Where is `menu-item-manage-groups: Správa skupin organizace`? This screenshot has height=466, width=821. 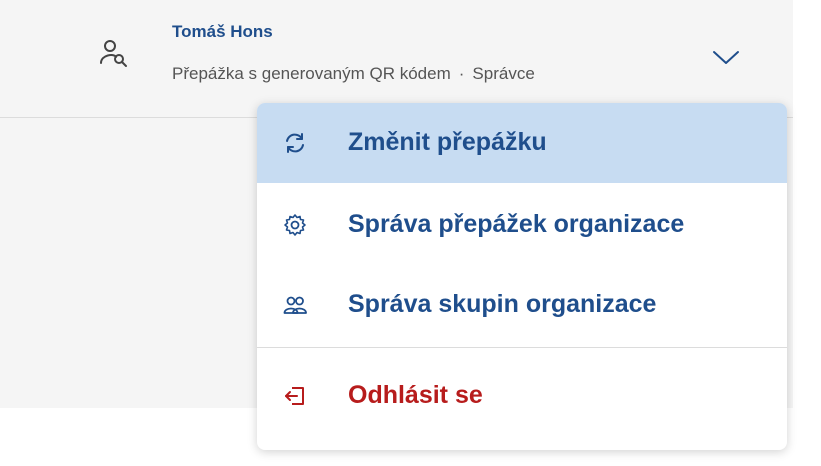
menu-item-manage-groups: Správa skupin organizace is located at coordinates (522, 305).